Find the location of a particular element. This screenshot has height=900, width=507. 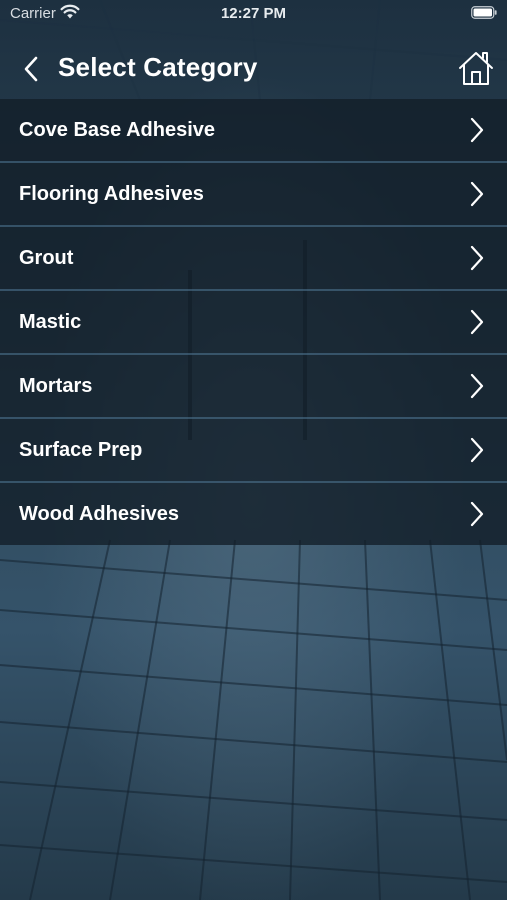

category-item-mastic: Mastic is located at coordinates (253, 323).